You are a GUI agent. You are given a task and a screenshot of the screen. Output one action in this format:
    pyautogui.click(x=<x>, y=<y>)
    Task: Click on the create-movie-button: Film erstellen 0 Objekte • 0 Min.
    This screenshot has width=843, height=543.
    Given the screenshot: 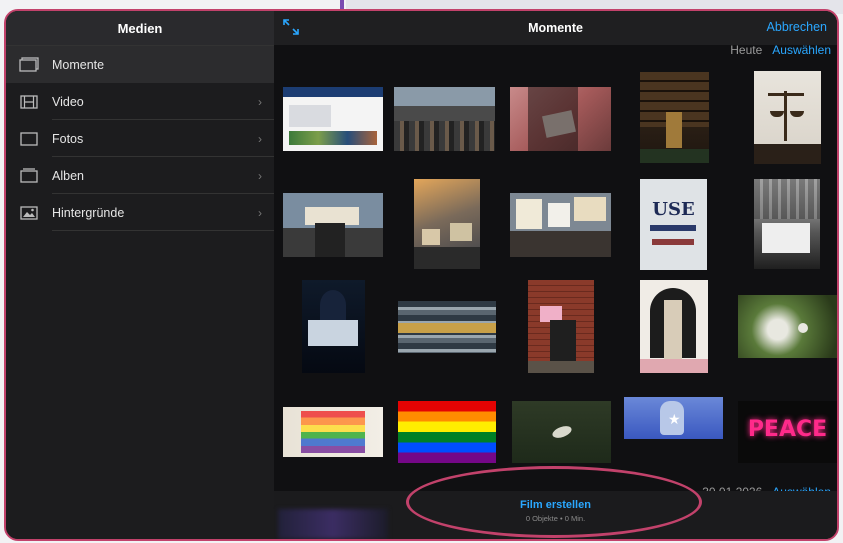 What is the action you would take?
    pyautogui.click(x=555, y=511)
    